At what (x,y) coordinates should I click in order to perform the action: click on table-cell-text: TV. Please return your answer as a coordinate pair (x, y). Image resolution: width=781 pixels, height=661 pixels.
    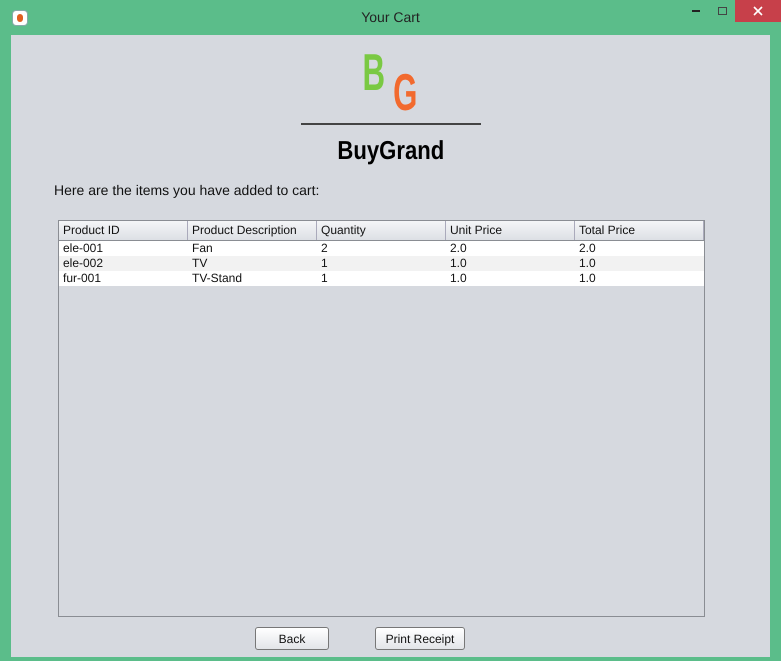
    Looking at the image, I should click on (199, 263).